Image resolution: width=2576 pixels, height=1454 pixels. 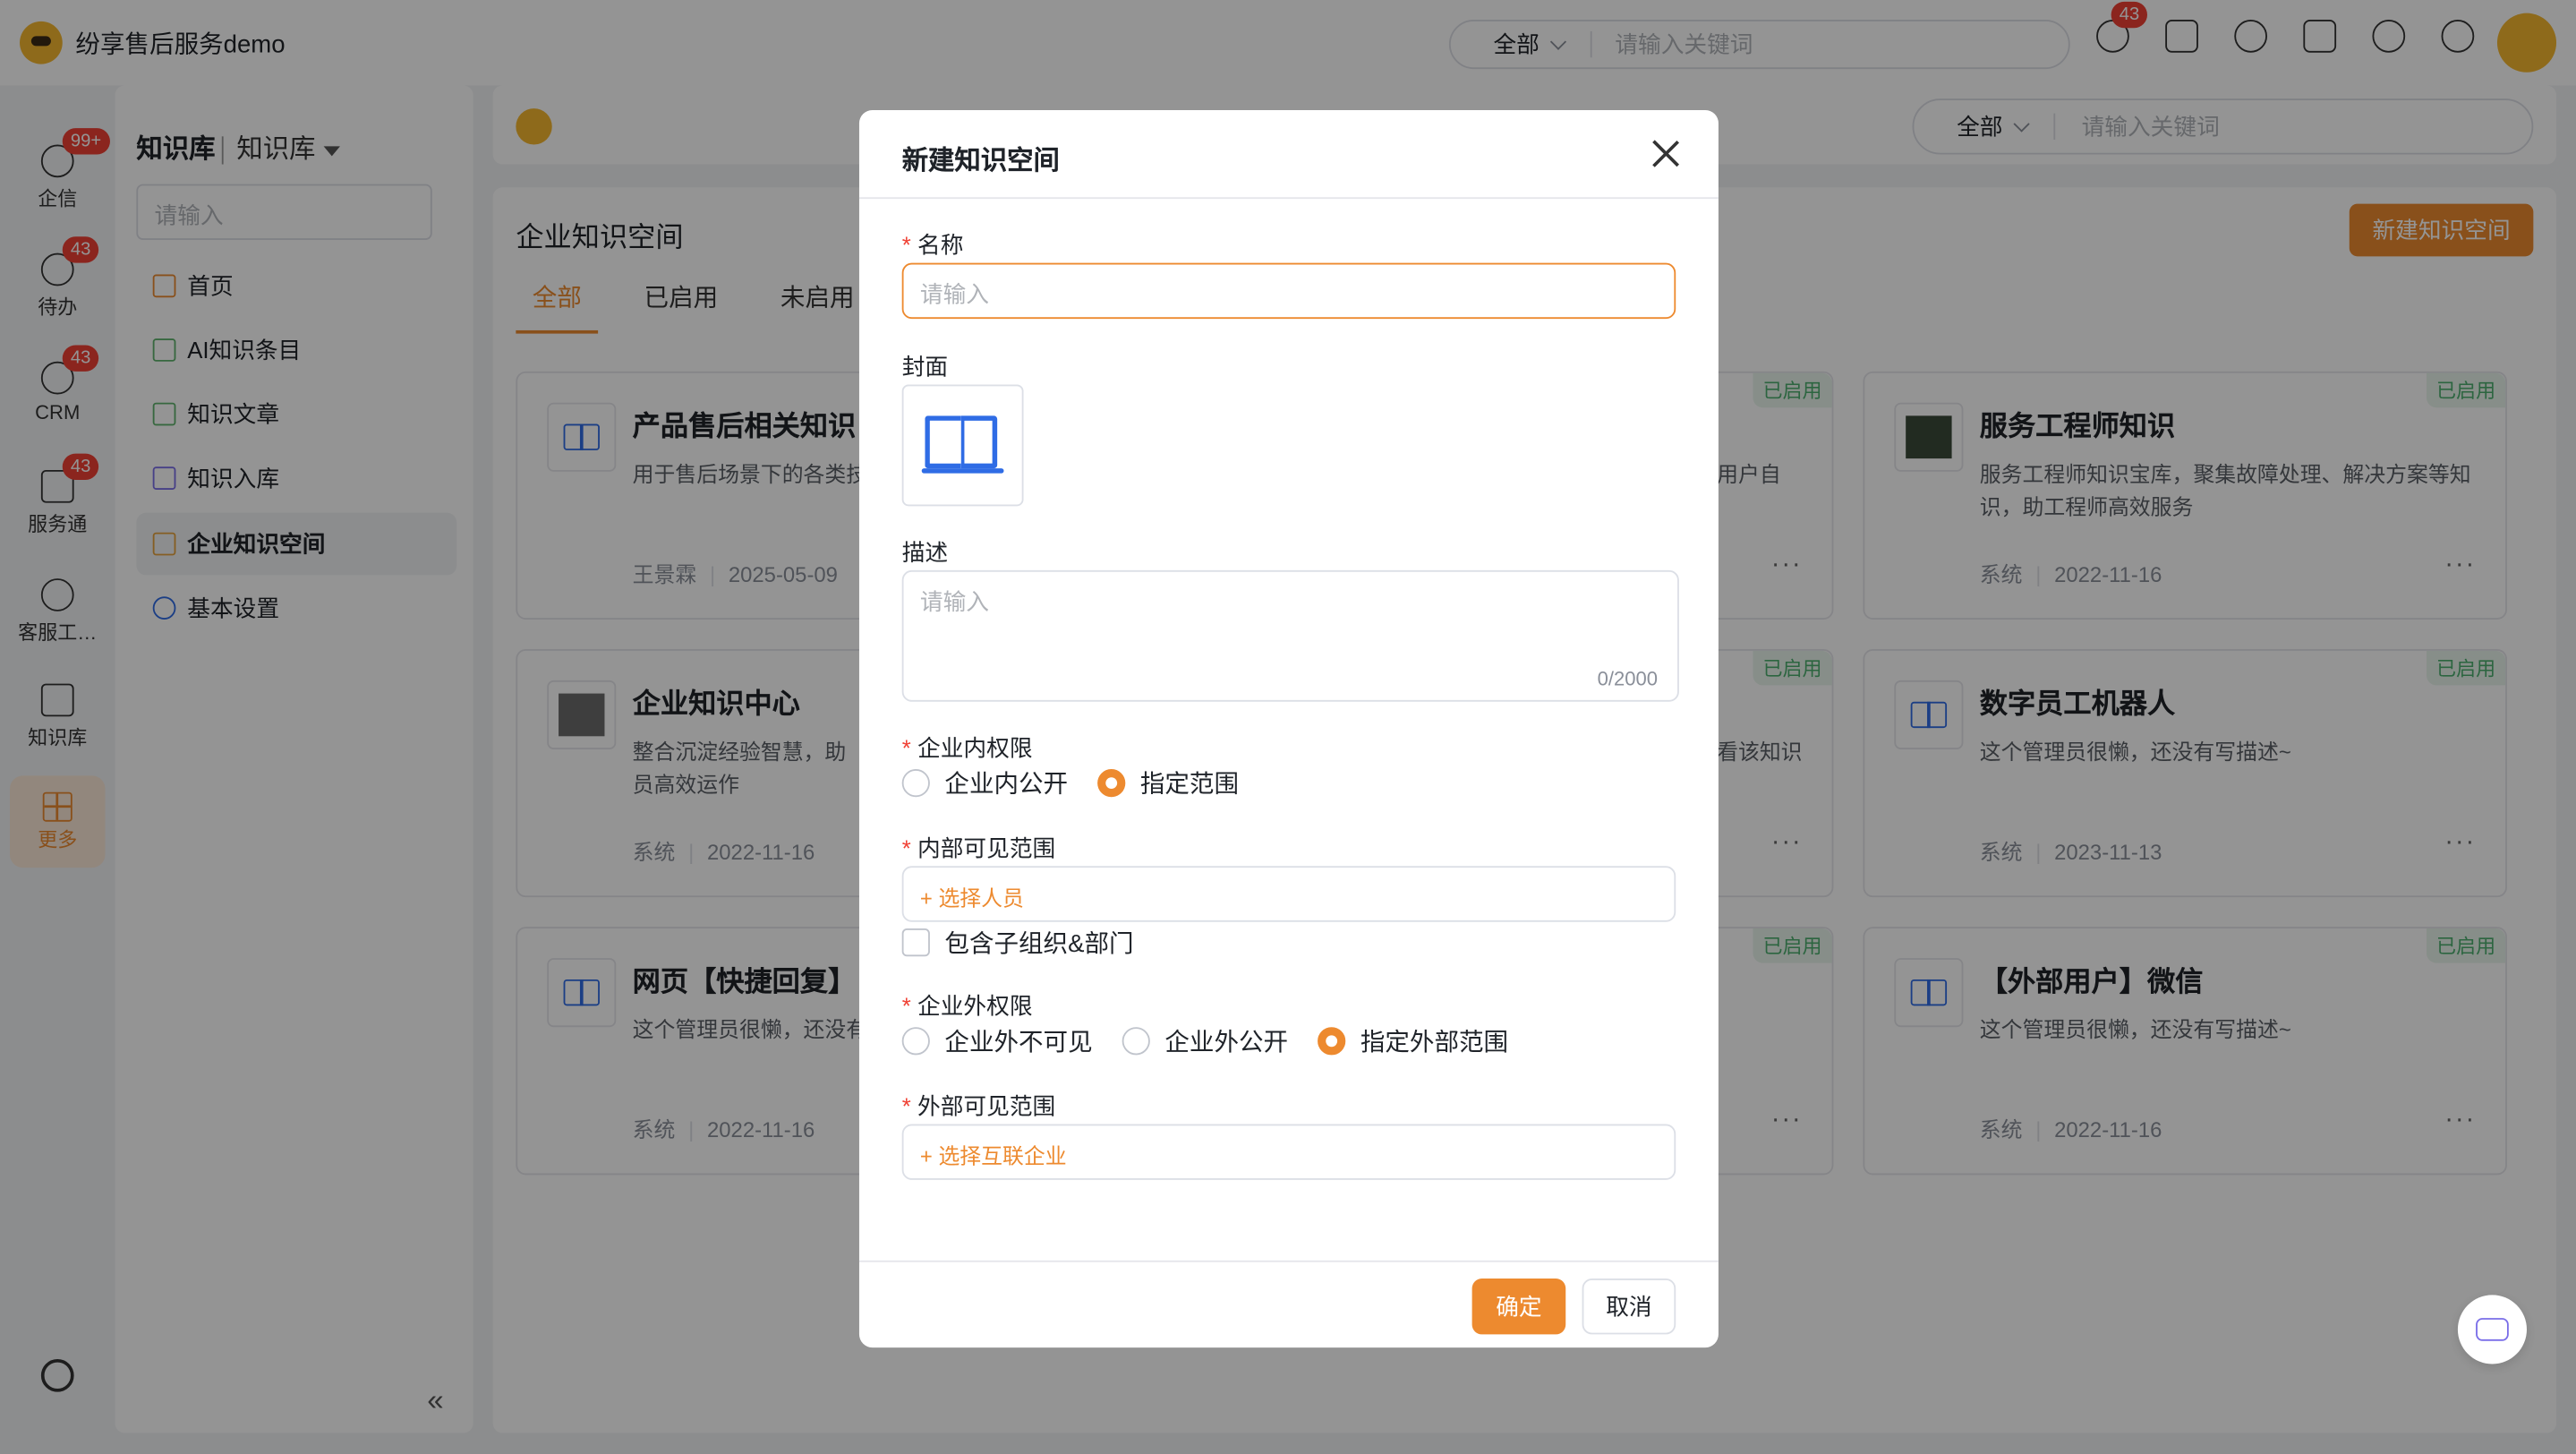 I want to click on include-sub-checkbox: 包含子组织&部门, so click(x=1017, y=942).